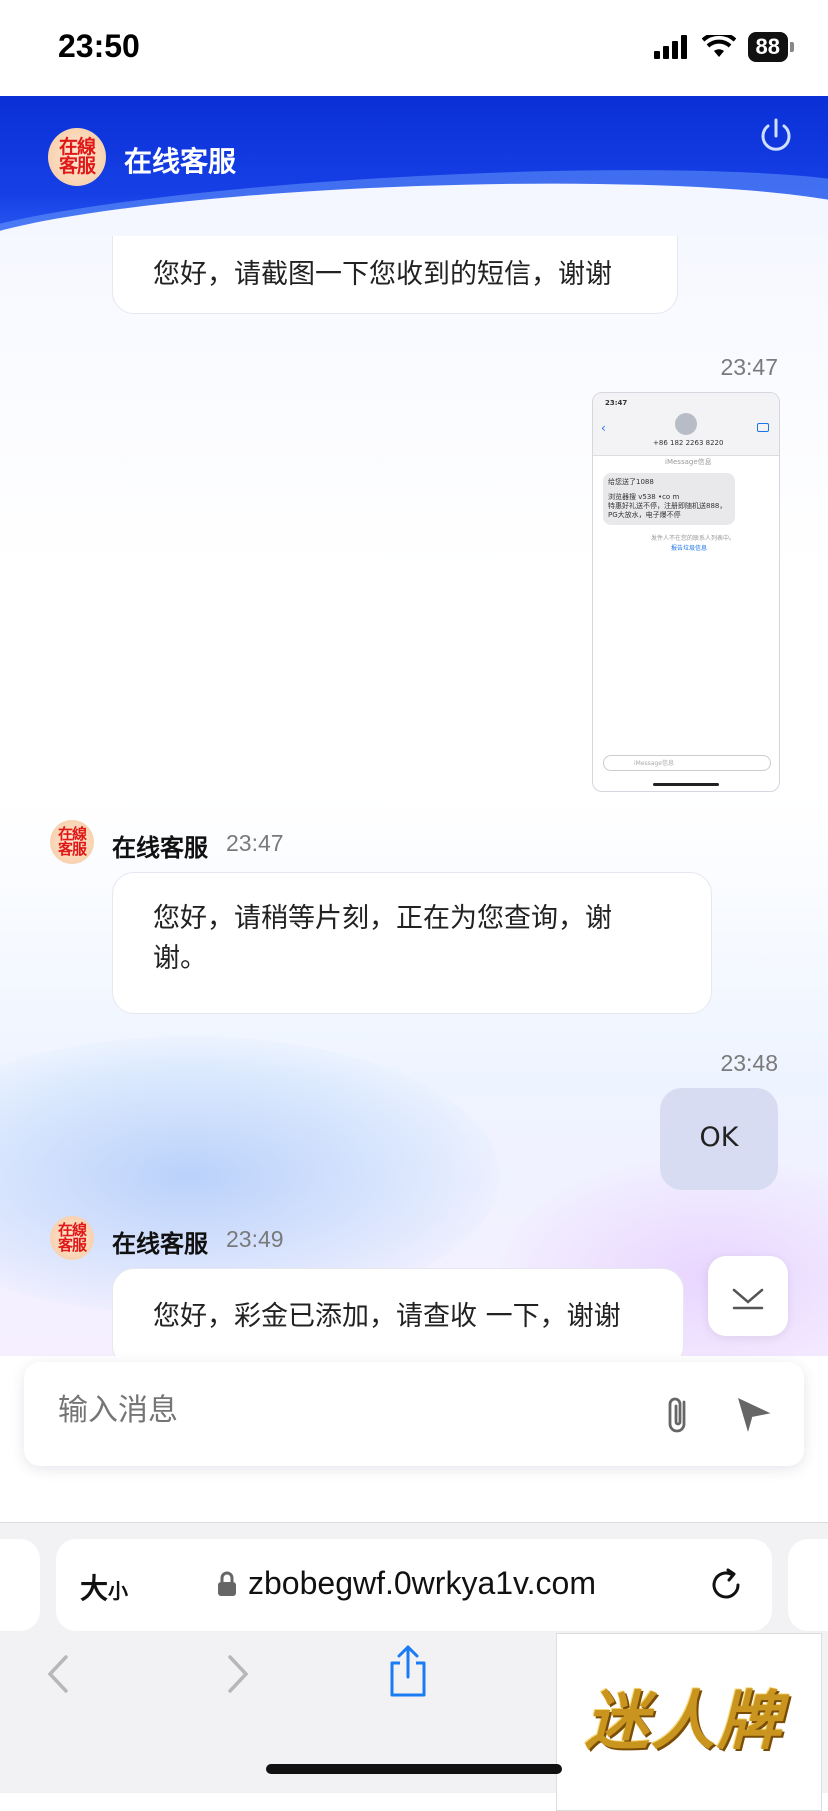 This screenshot has width=828, height=1811. What do you see at coordinates (748, 1299) in the screenshot?
I see `scroll-down-icon` at bounding box center [748, 1299].